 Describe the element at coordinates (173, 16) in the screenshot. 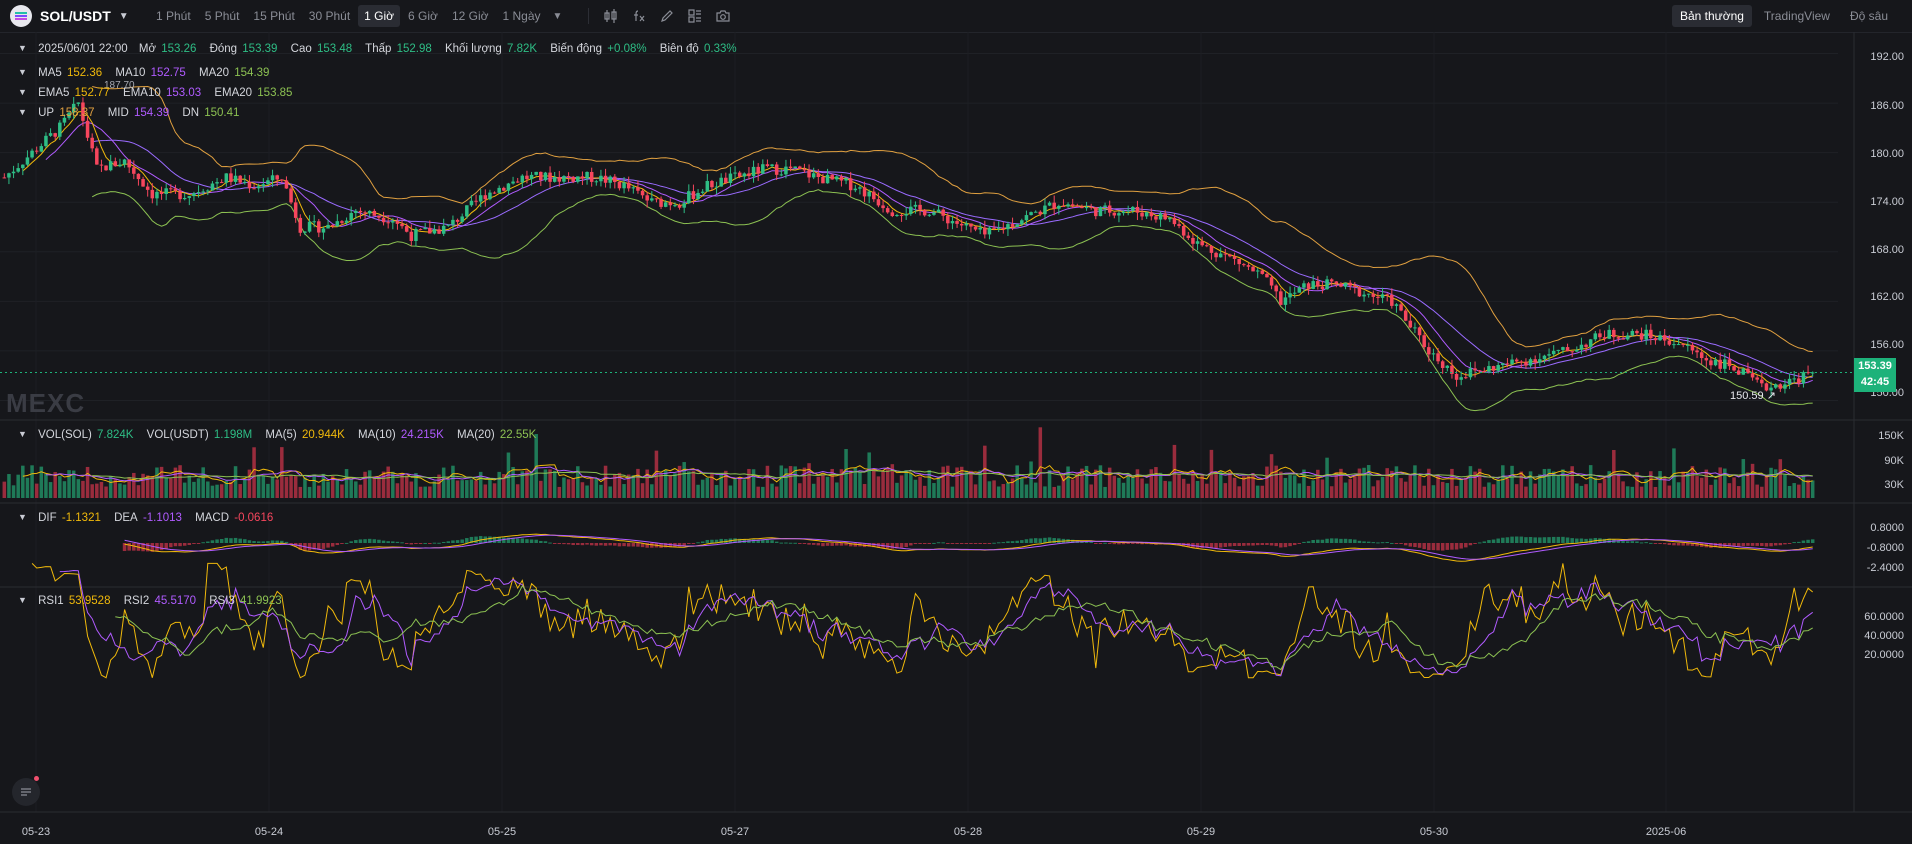

I see `interval-1m: 1 Phút` at that location.